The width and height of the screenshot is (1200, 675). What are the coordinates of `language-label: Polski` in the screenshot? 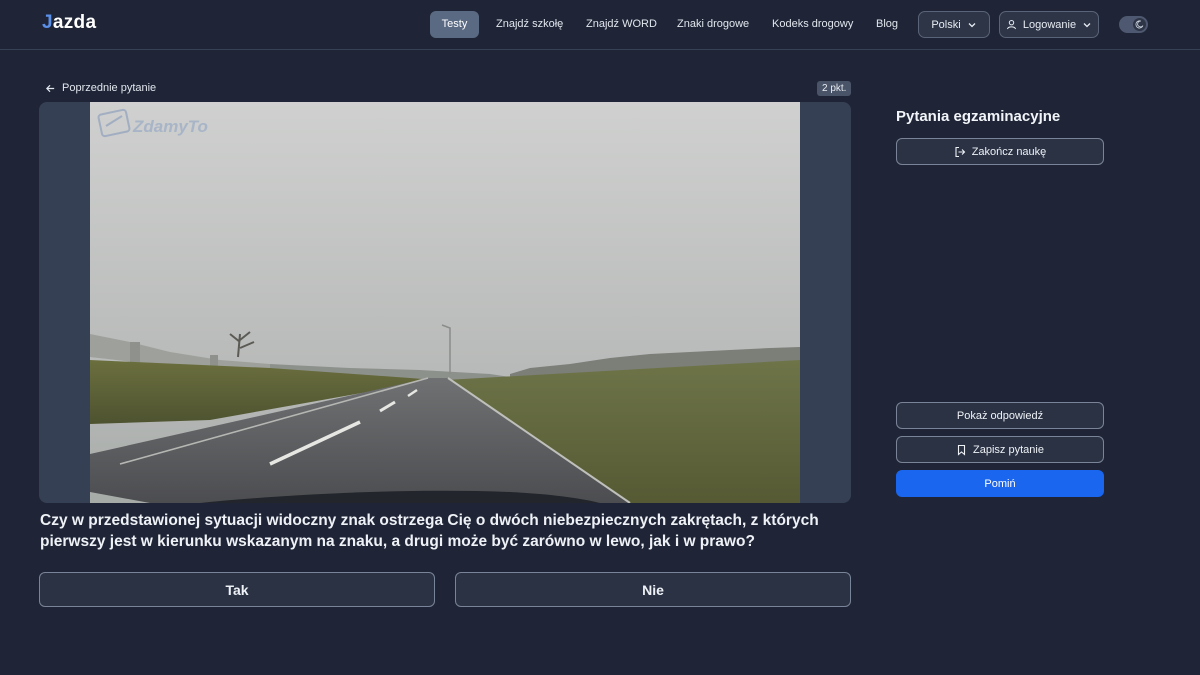 It's located at (946, 24).